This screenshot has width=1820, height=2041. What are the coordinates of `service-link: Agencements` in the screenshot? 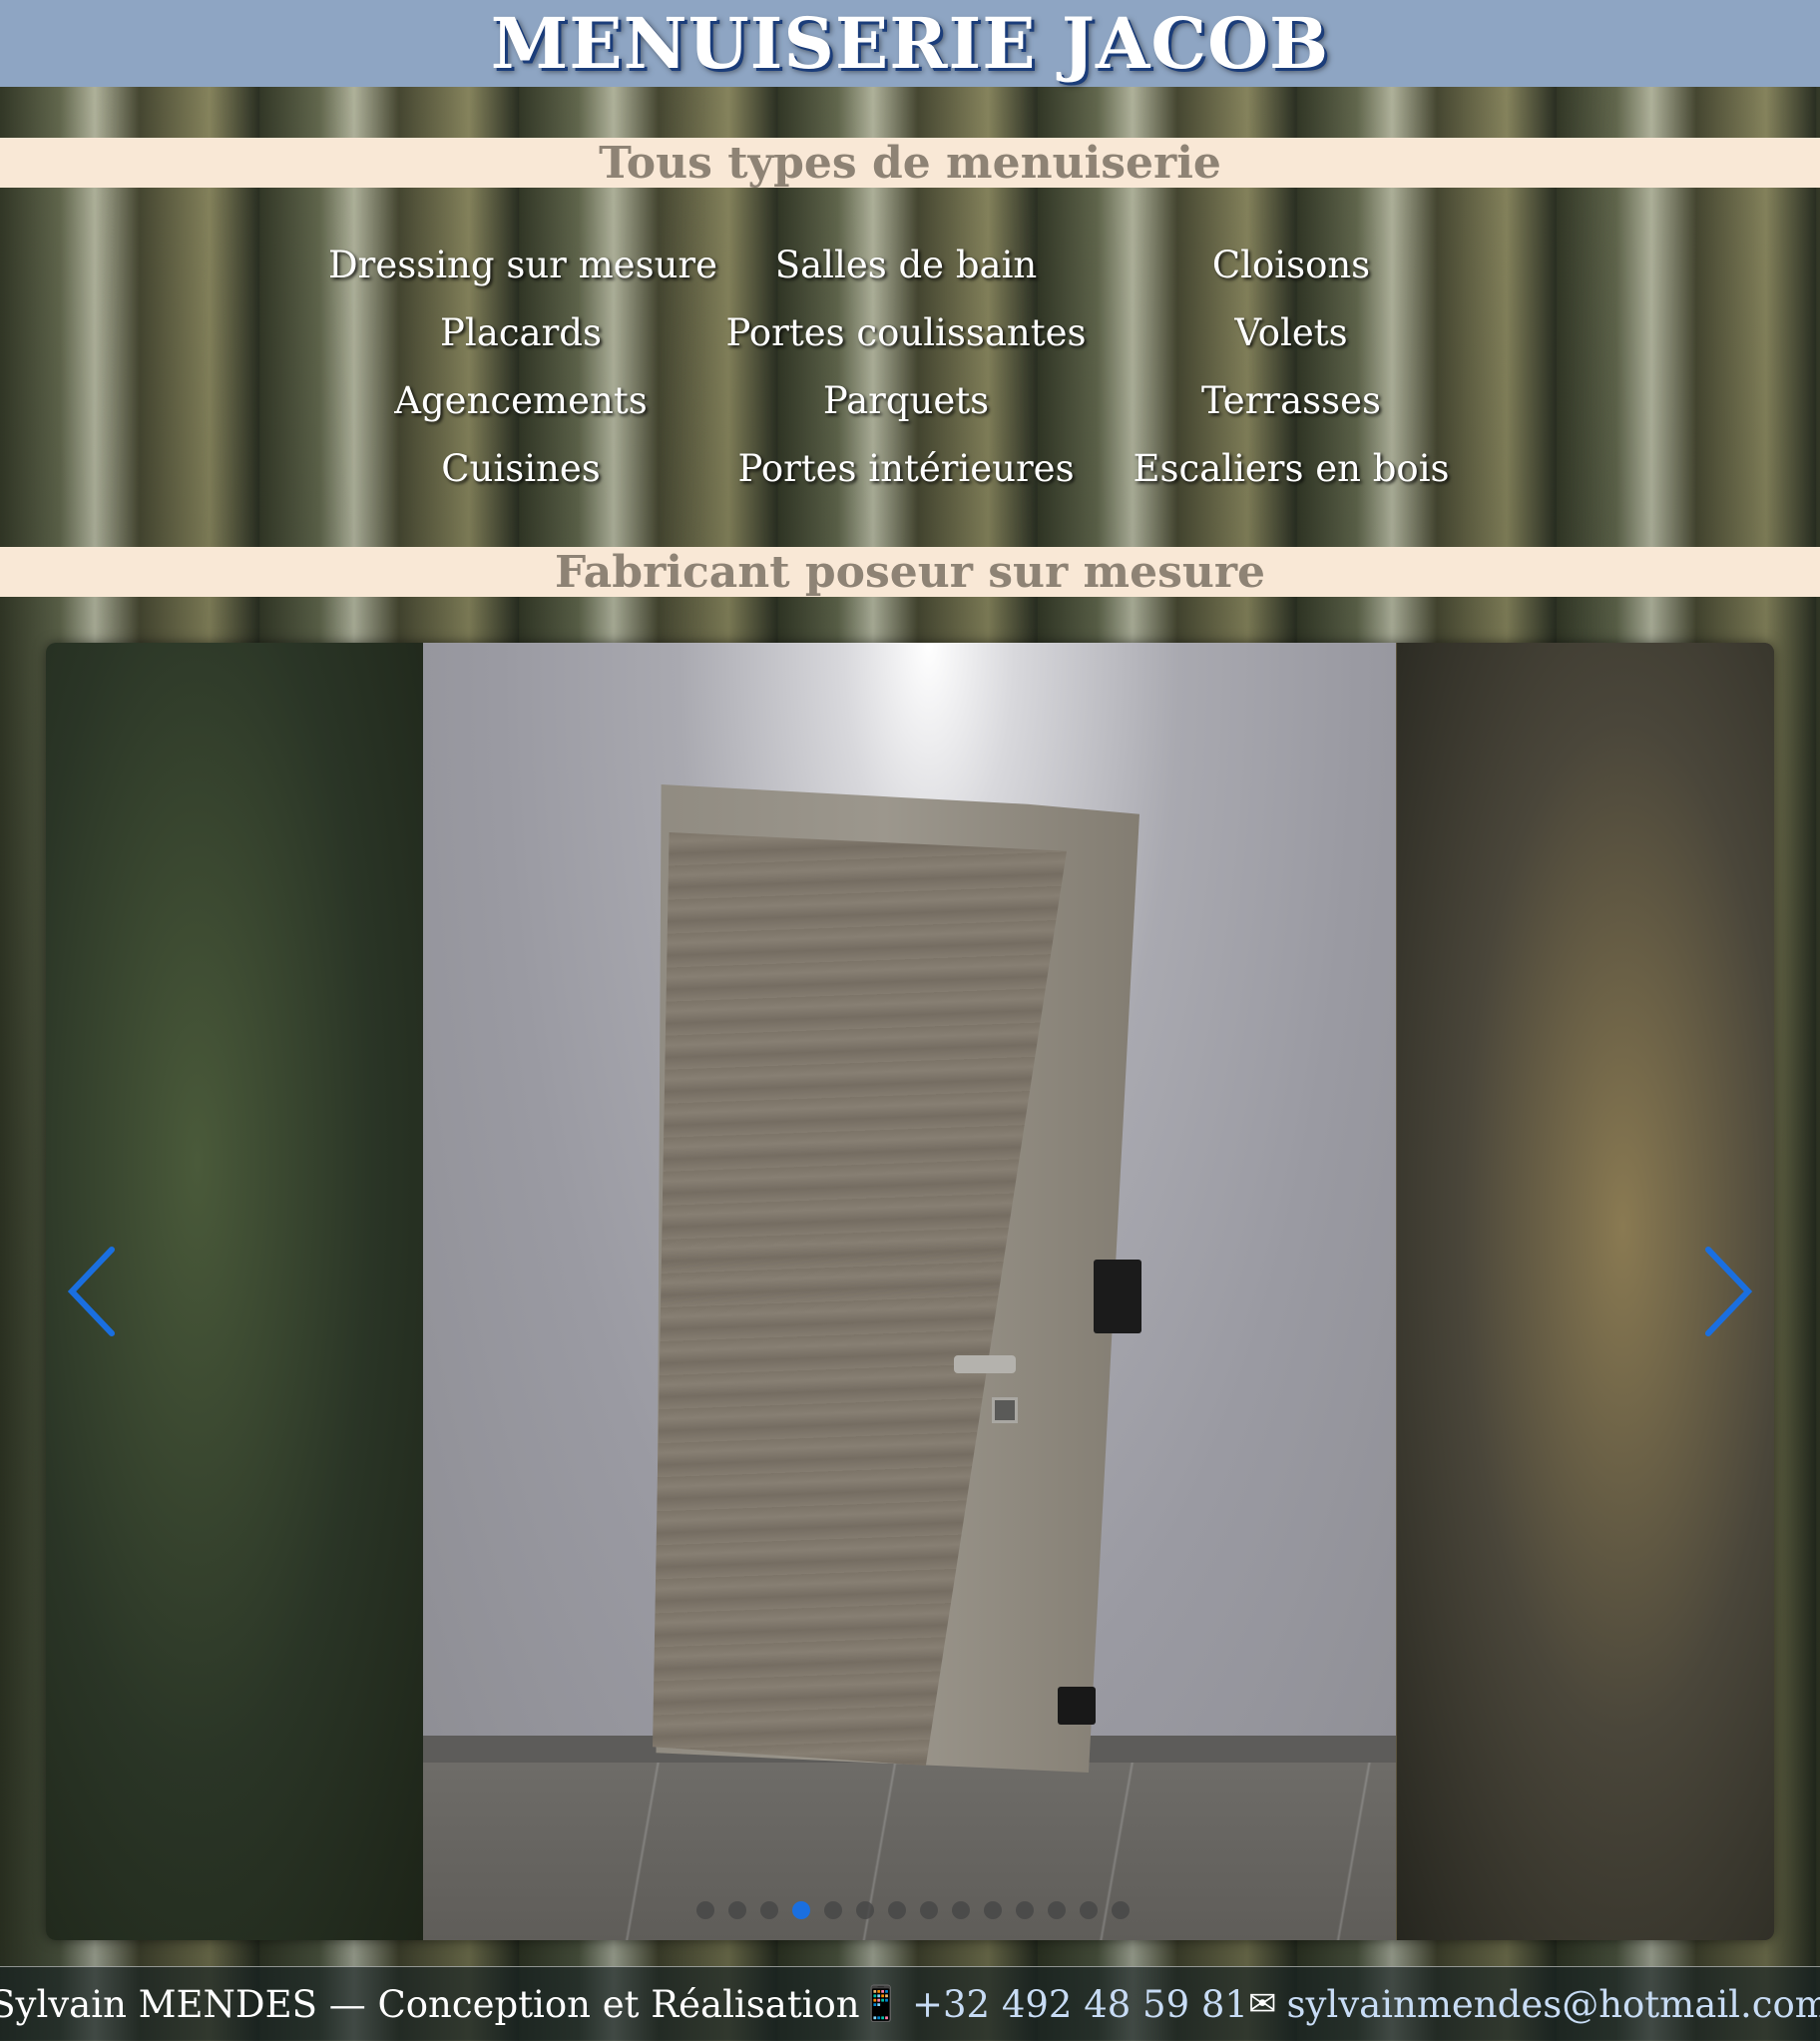 It's located at (520, 401).